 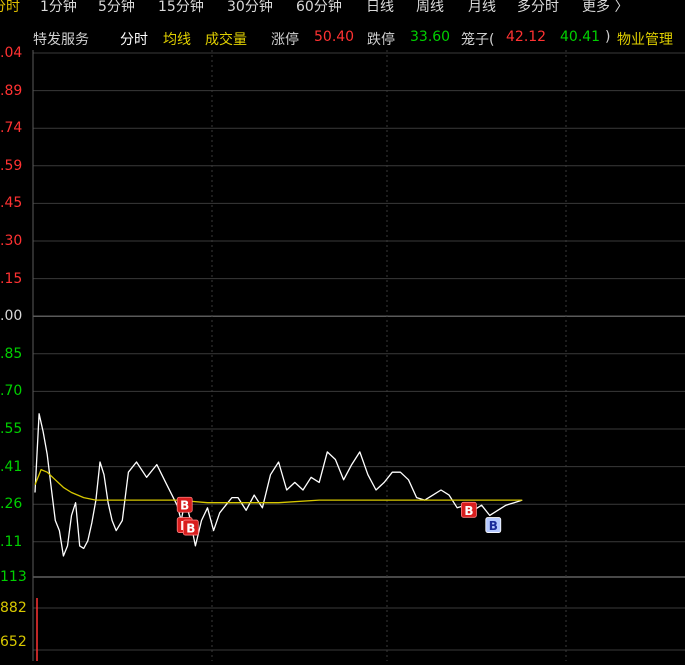 What do you see at coordinates (134, 39) in the screenshot?
I see `intraday-label: 分时` at bounding box center [134, 39].